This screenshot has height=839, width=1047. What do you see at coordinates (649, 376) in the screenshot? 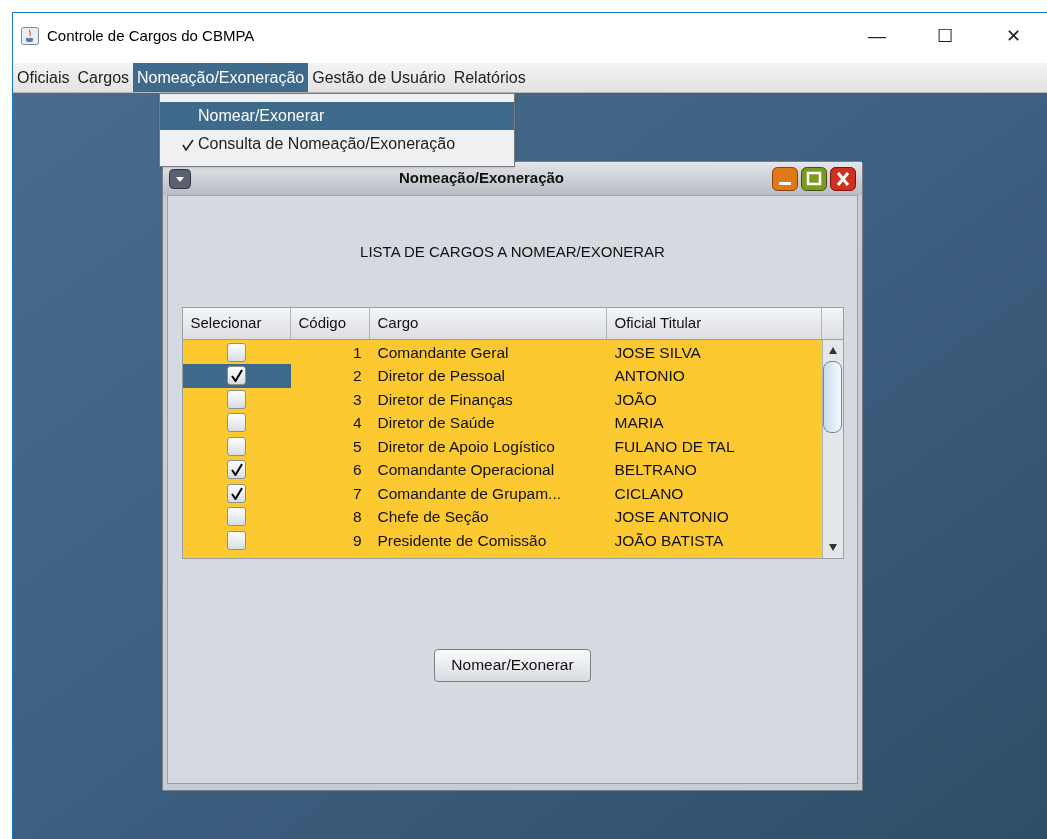
I see `table-cell-text: ANTONIO` at bounding box center [649, 376].